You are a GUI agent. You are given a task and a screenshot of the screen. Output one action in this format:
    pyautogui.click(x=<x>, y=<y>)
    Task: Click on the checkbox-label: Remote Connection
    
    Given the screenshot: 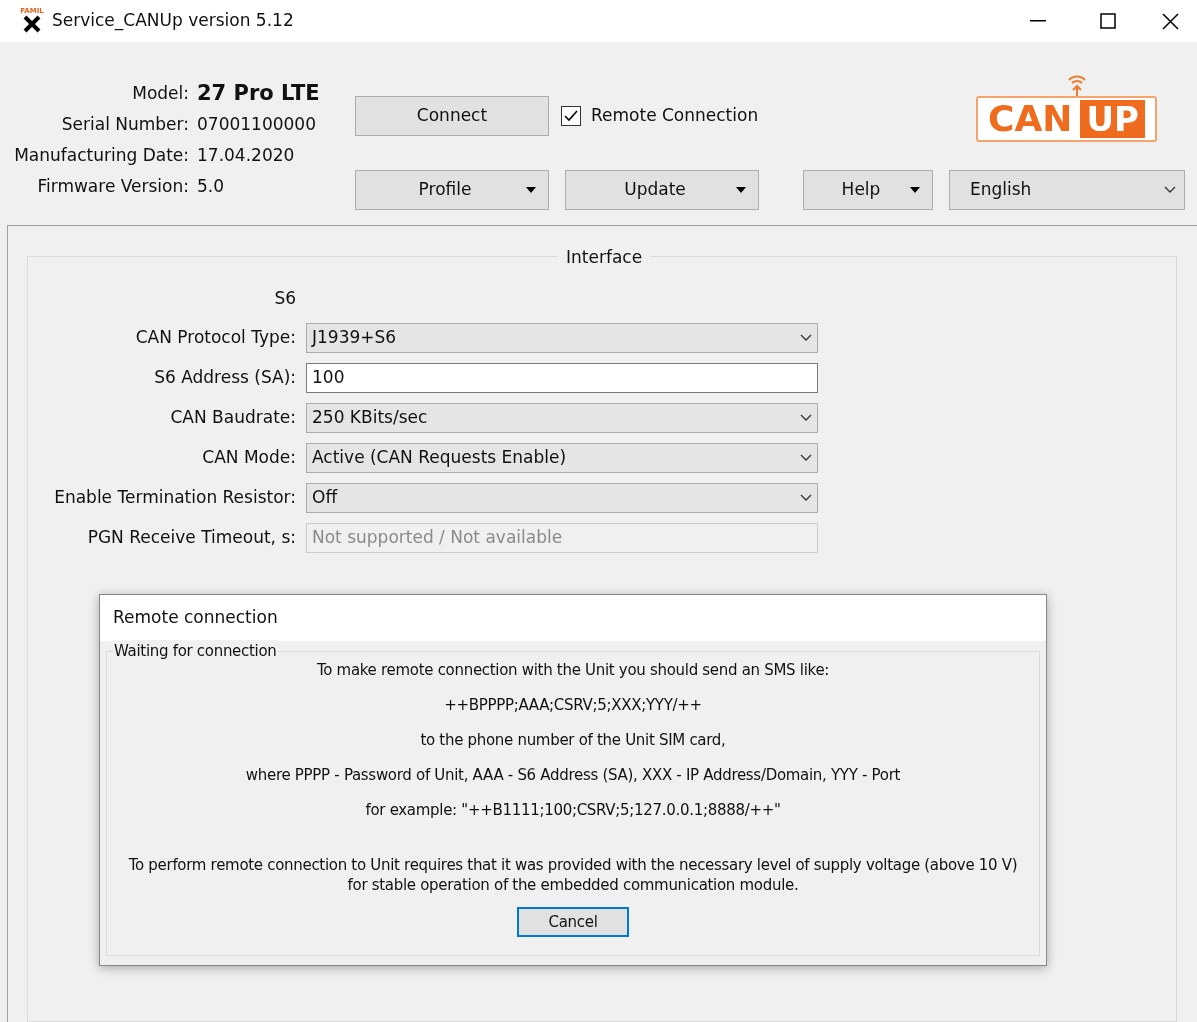 What is the action you would take?
    pyautogui.click(x=675, y=116)
    